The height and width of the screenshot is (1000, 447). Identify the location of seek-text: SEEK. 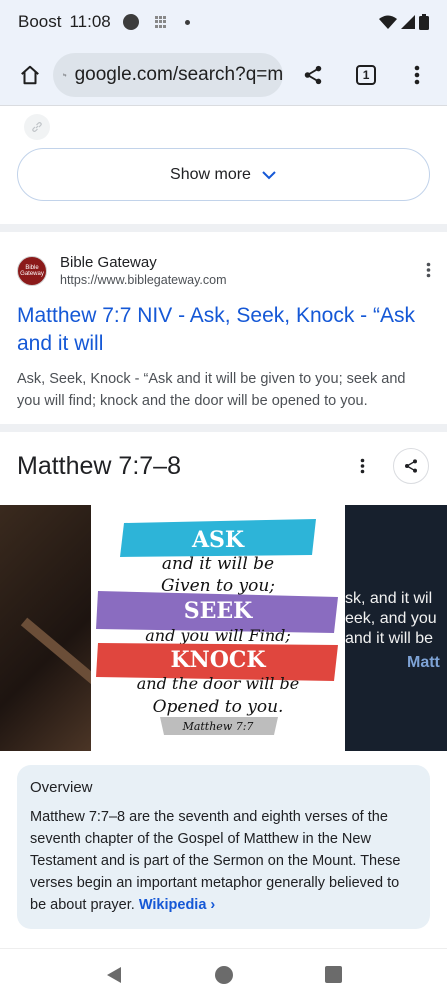
(218, 611).